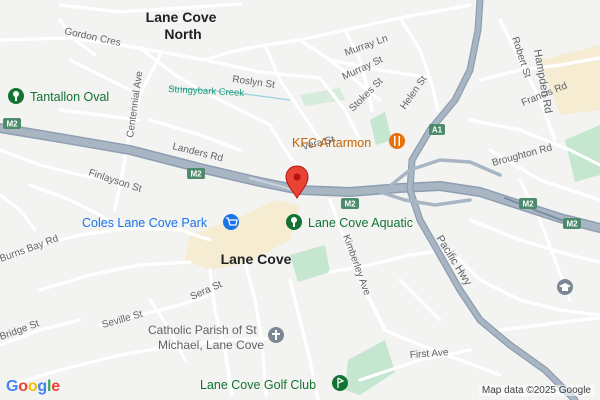 Image resolution: width=600 pixels, height=400 pixels. I want to click on suburb-label-lane-cove: Lane Cove, so click(256, 259).